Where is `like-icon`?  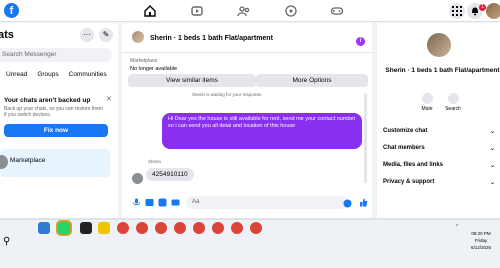 like-icon is located at coordinates (363, 202).